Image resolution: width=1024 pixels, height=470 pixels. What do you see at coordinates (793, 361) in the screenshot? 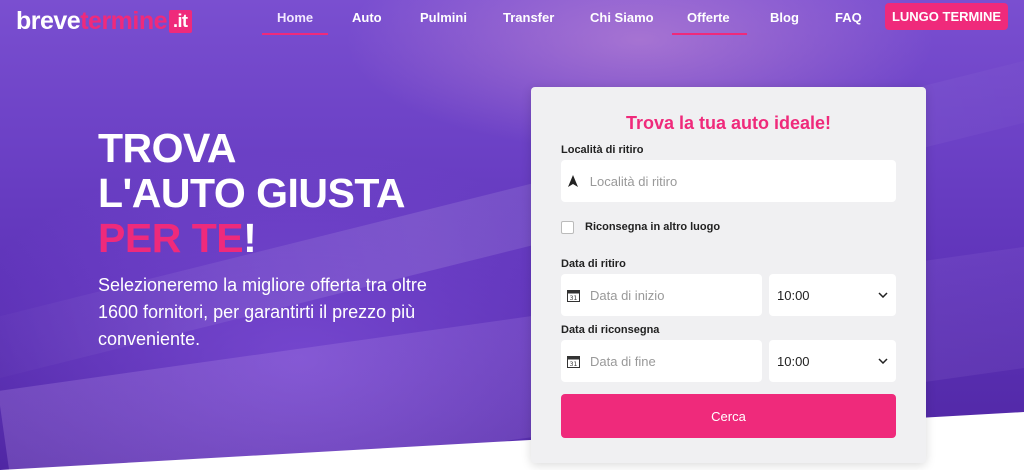
I see `return-time-value: 10:00` at bounding box center [793, 361].